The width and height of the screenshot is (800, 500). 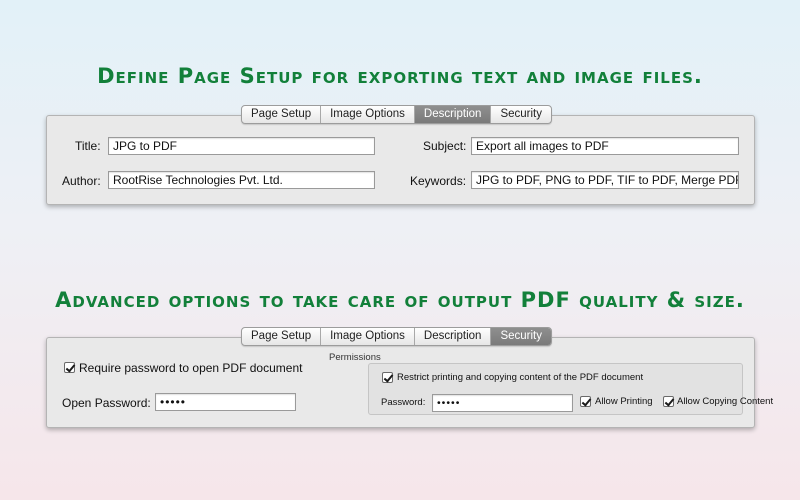 What do you see at coordinates (585, 401) in the screenshot?
I see `allow-printing-checkbox` at bounding box center [585, 401].